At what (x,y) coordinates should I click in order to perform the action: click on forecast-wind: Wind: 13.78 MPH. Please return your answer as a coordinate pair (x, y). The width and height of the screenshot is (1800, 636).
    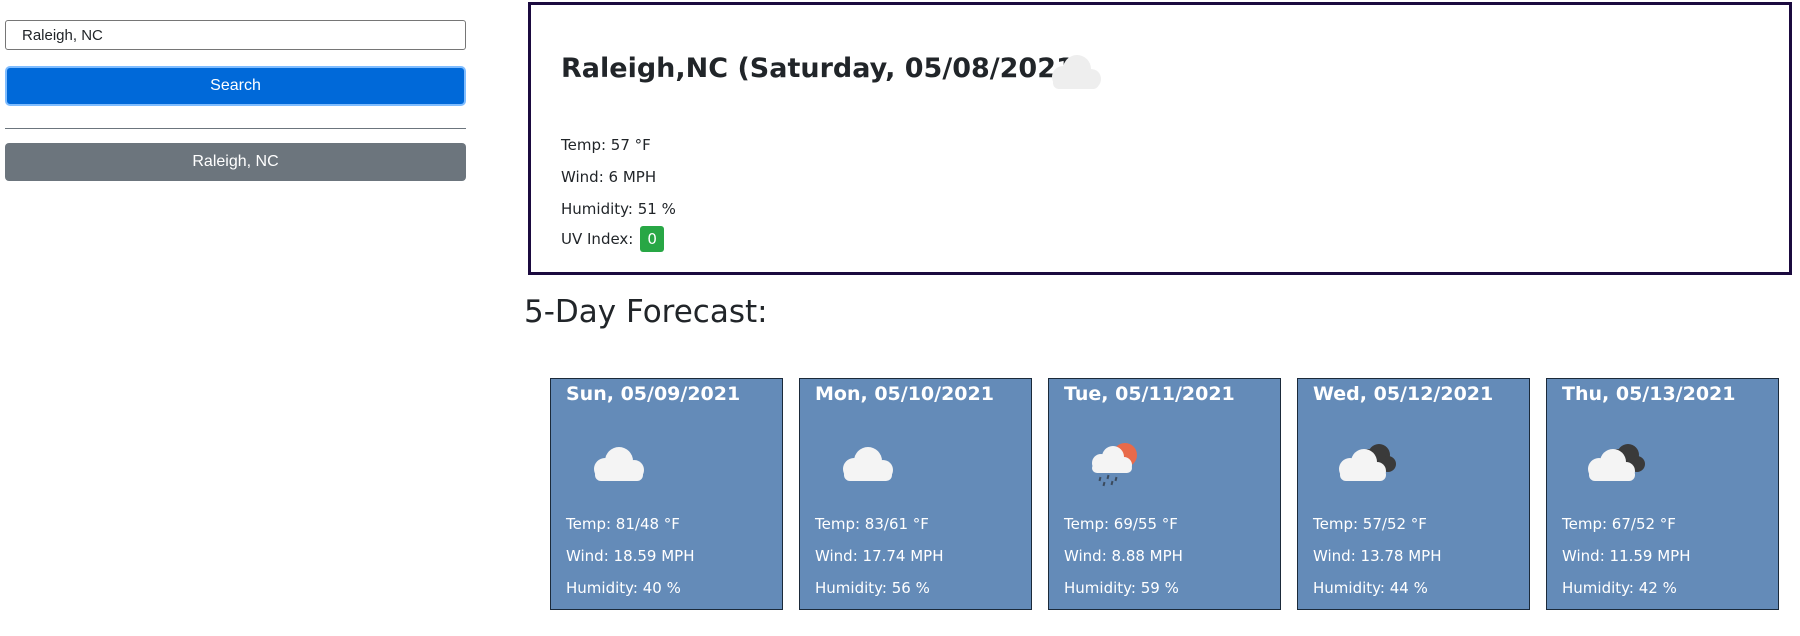
    Looking at the image, I should click on (1377, 556).